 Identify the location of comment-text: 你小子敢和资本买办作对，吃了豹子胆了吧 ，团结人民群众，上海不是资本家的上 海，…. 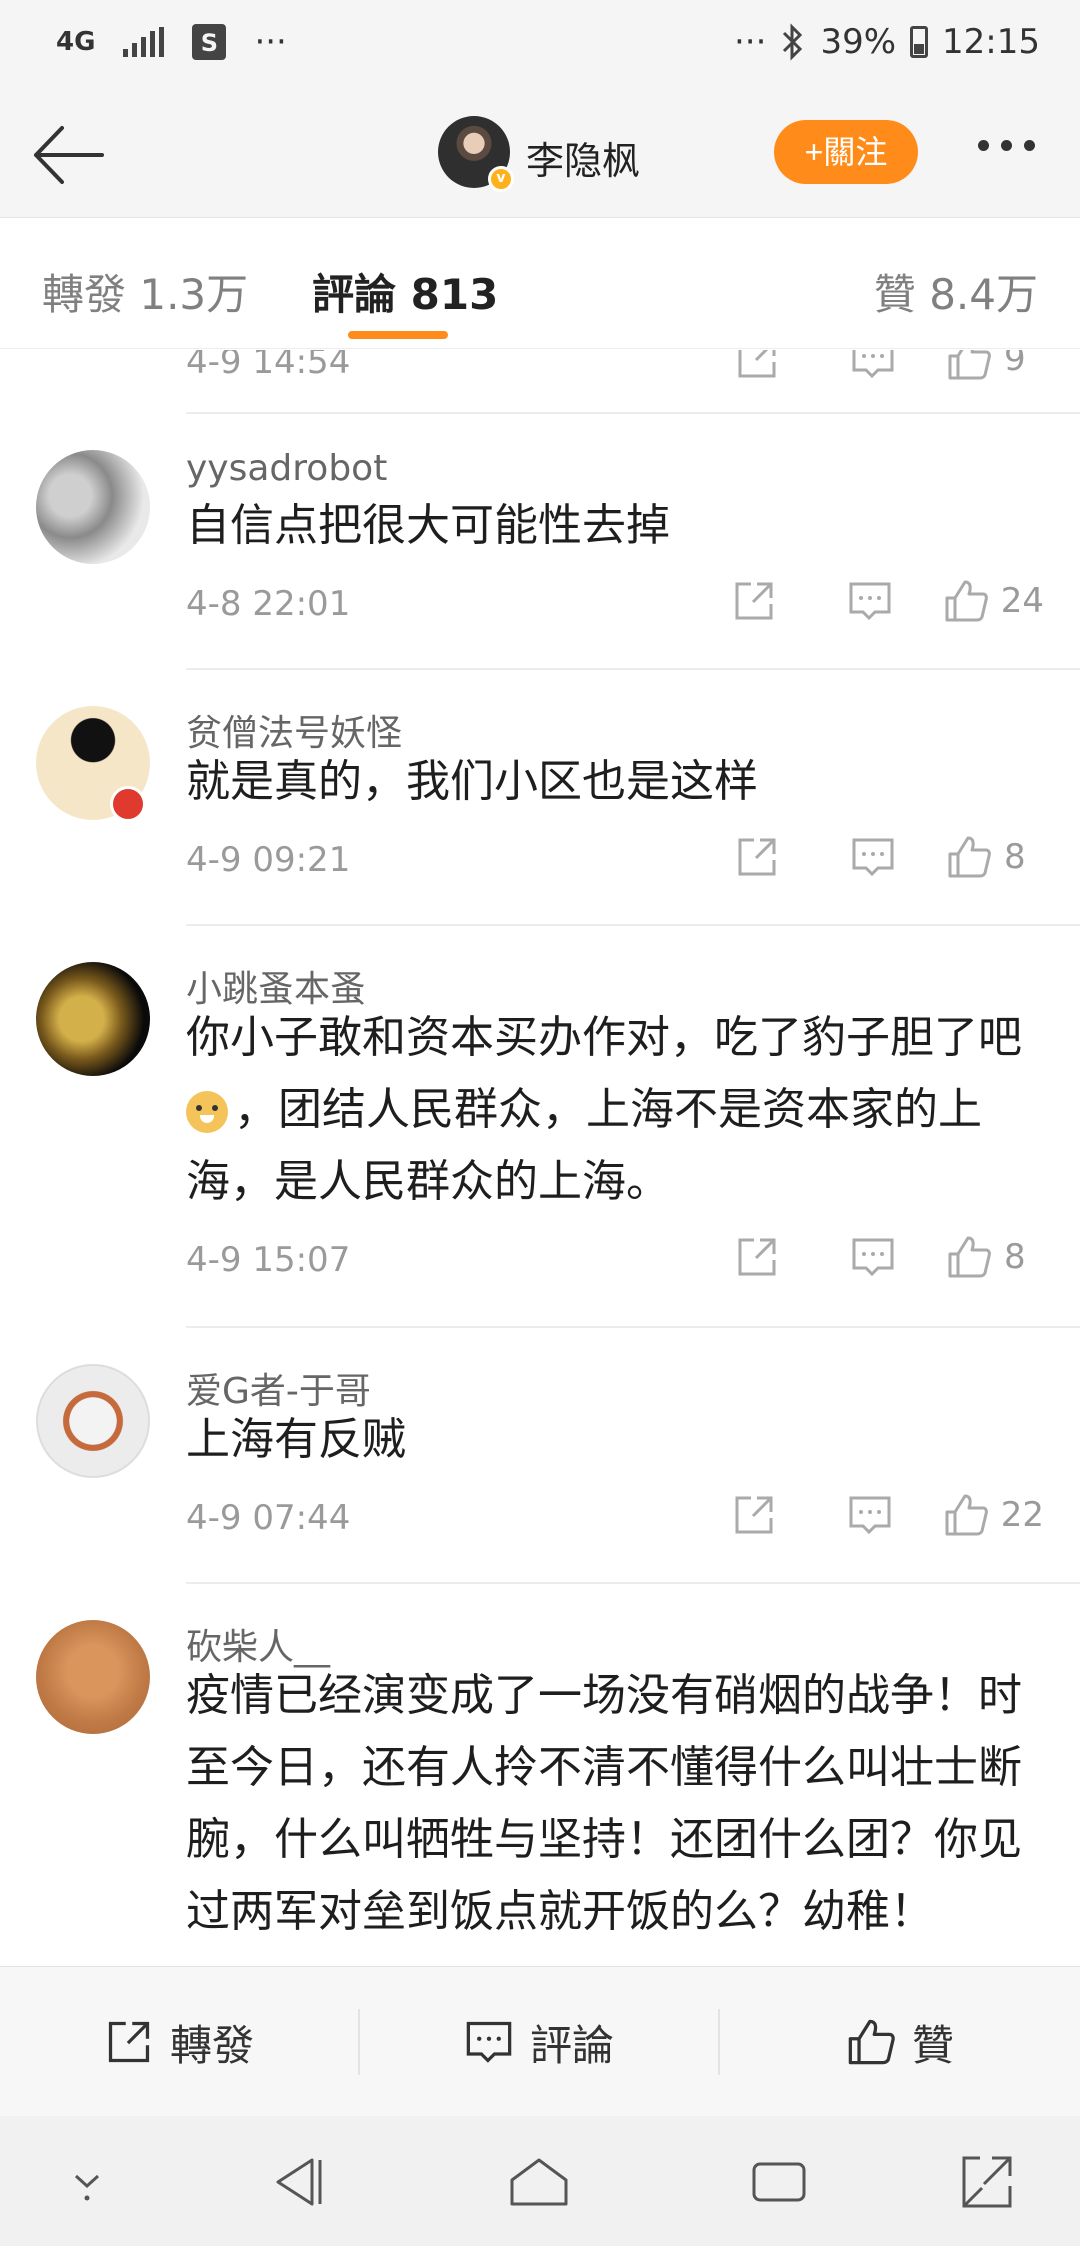
(616, 1110).